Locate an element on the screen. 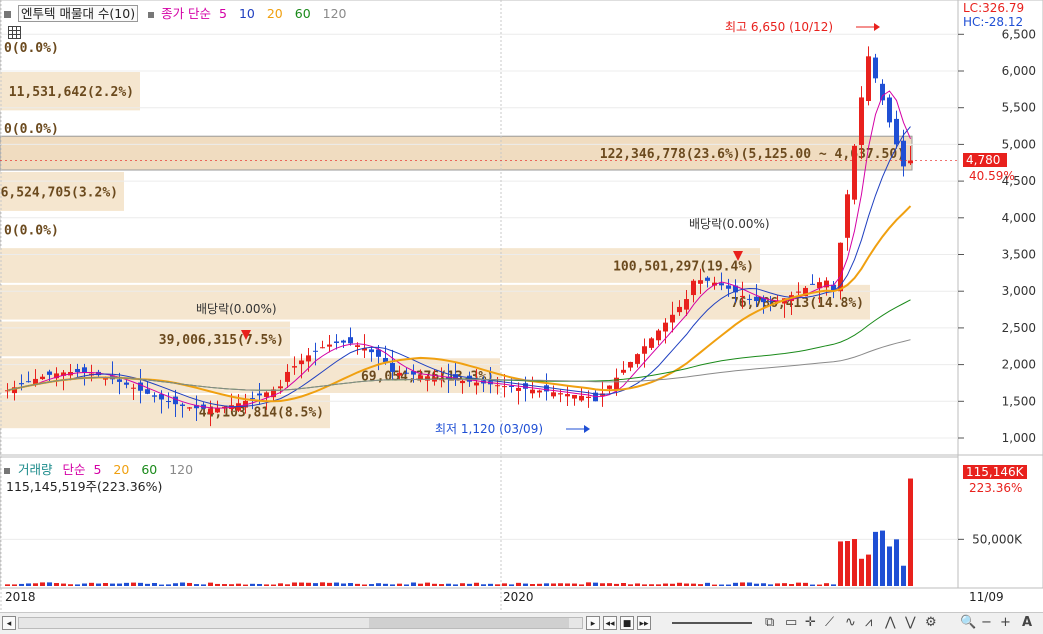  forward-button: ▸▸ is located at coordinates (644, 623).